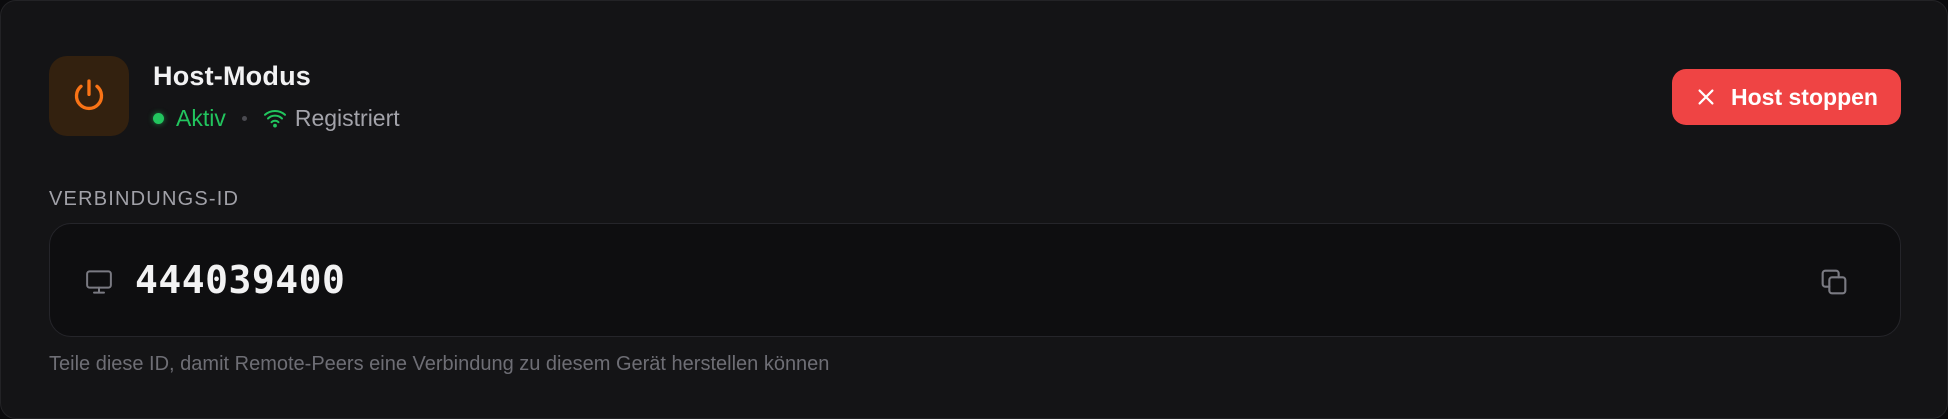 This screenshot has width=1948, height=419. I want to click on status-separator, so click(244, 118).